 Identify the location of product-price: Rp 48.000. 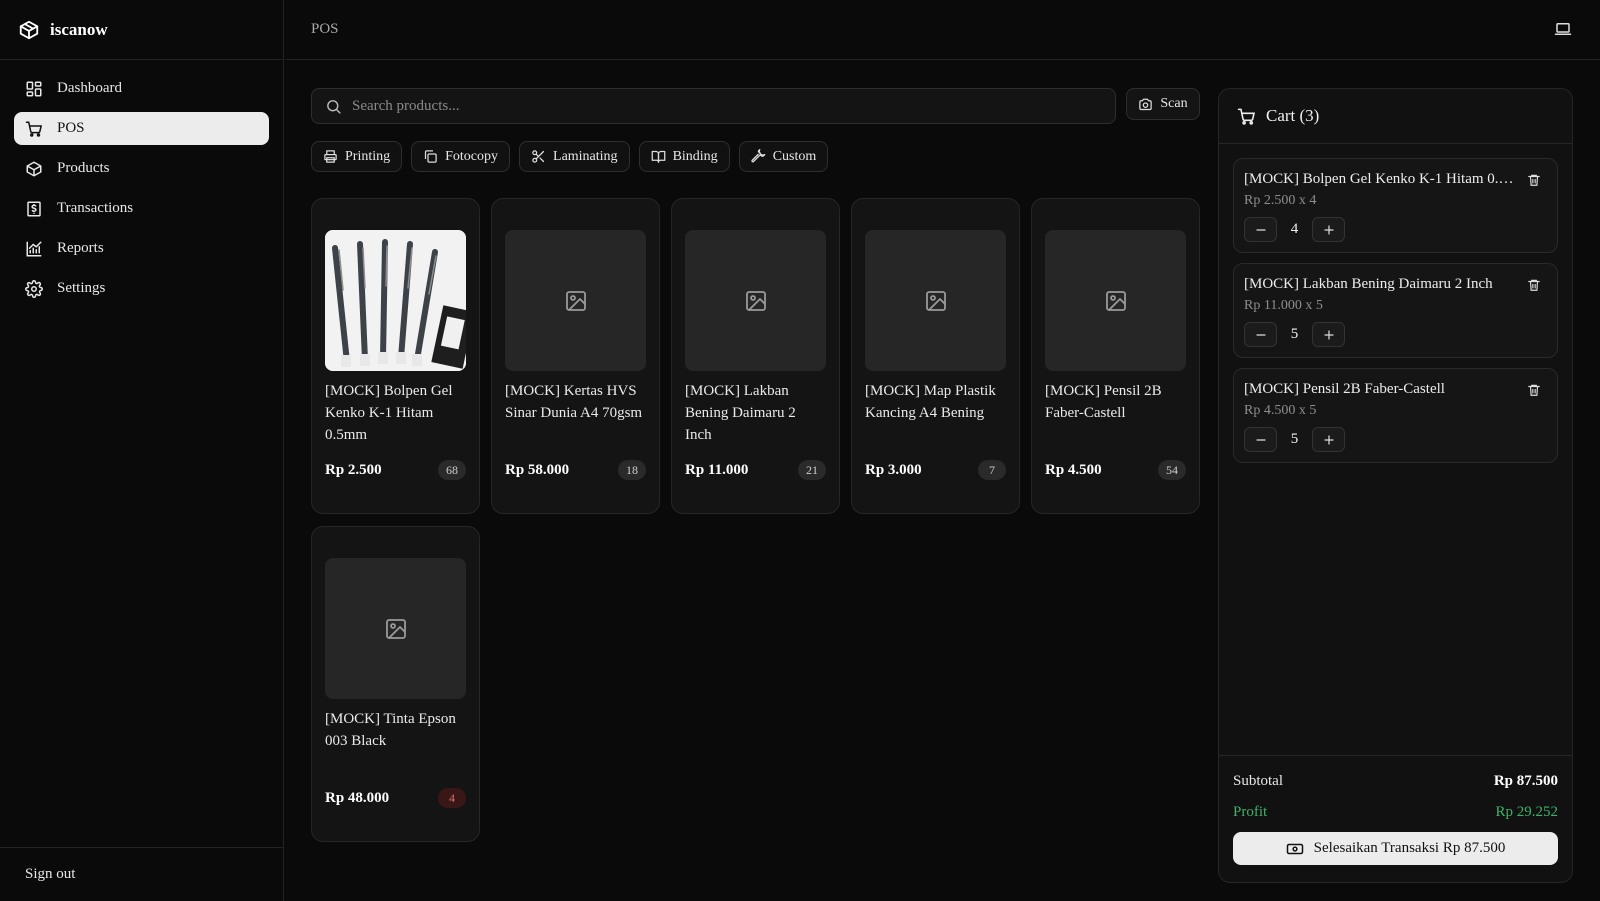
(357, 797).